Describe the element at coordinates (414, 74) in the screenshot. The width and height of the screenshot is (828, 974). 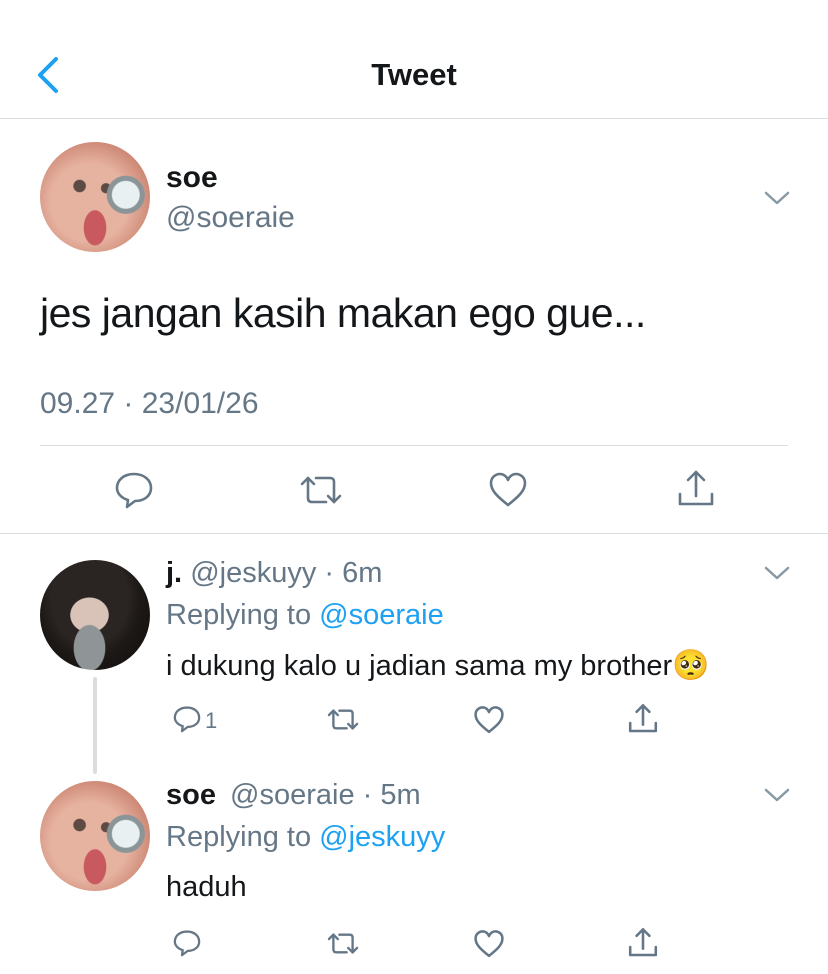
I see `page-title: Tweet` at that location.